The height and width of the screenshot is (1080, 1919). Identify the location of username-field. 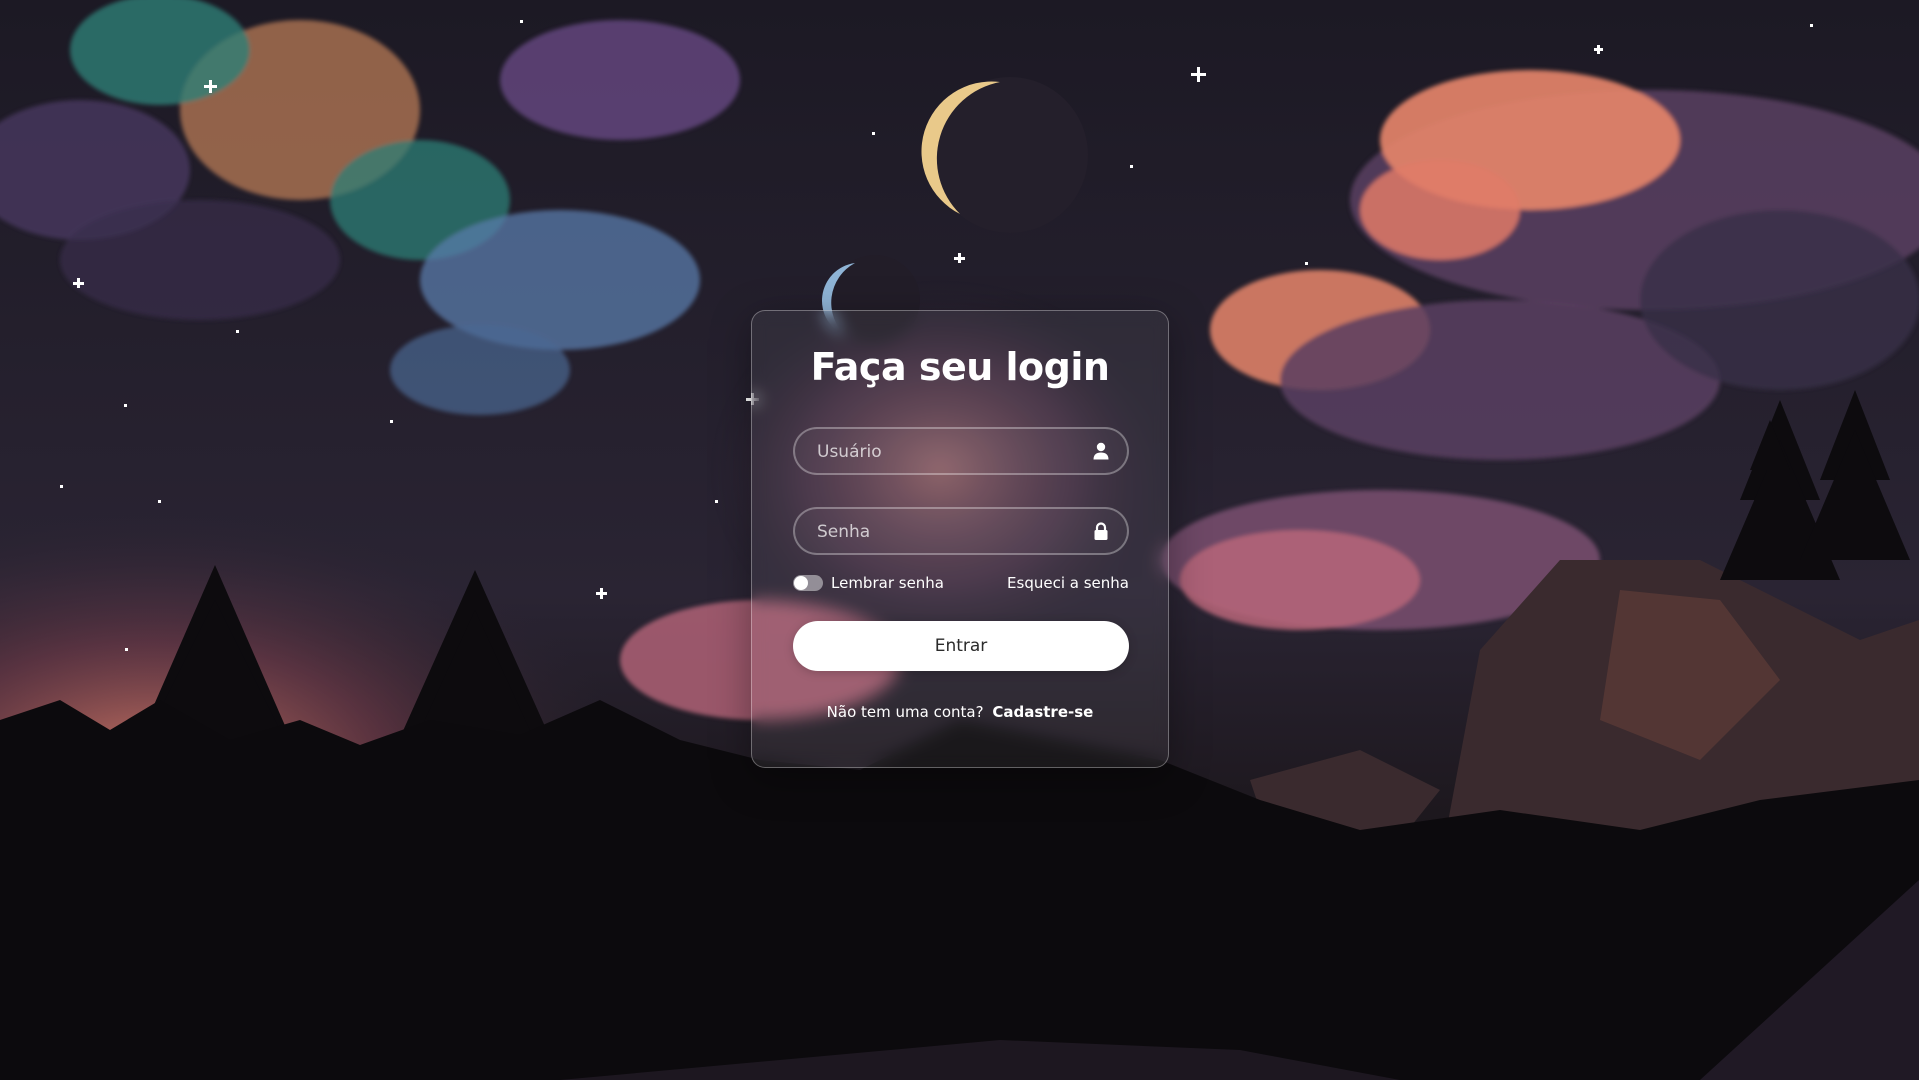
(961, 451).